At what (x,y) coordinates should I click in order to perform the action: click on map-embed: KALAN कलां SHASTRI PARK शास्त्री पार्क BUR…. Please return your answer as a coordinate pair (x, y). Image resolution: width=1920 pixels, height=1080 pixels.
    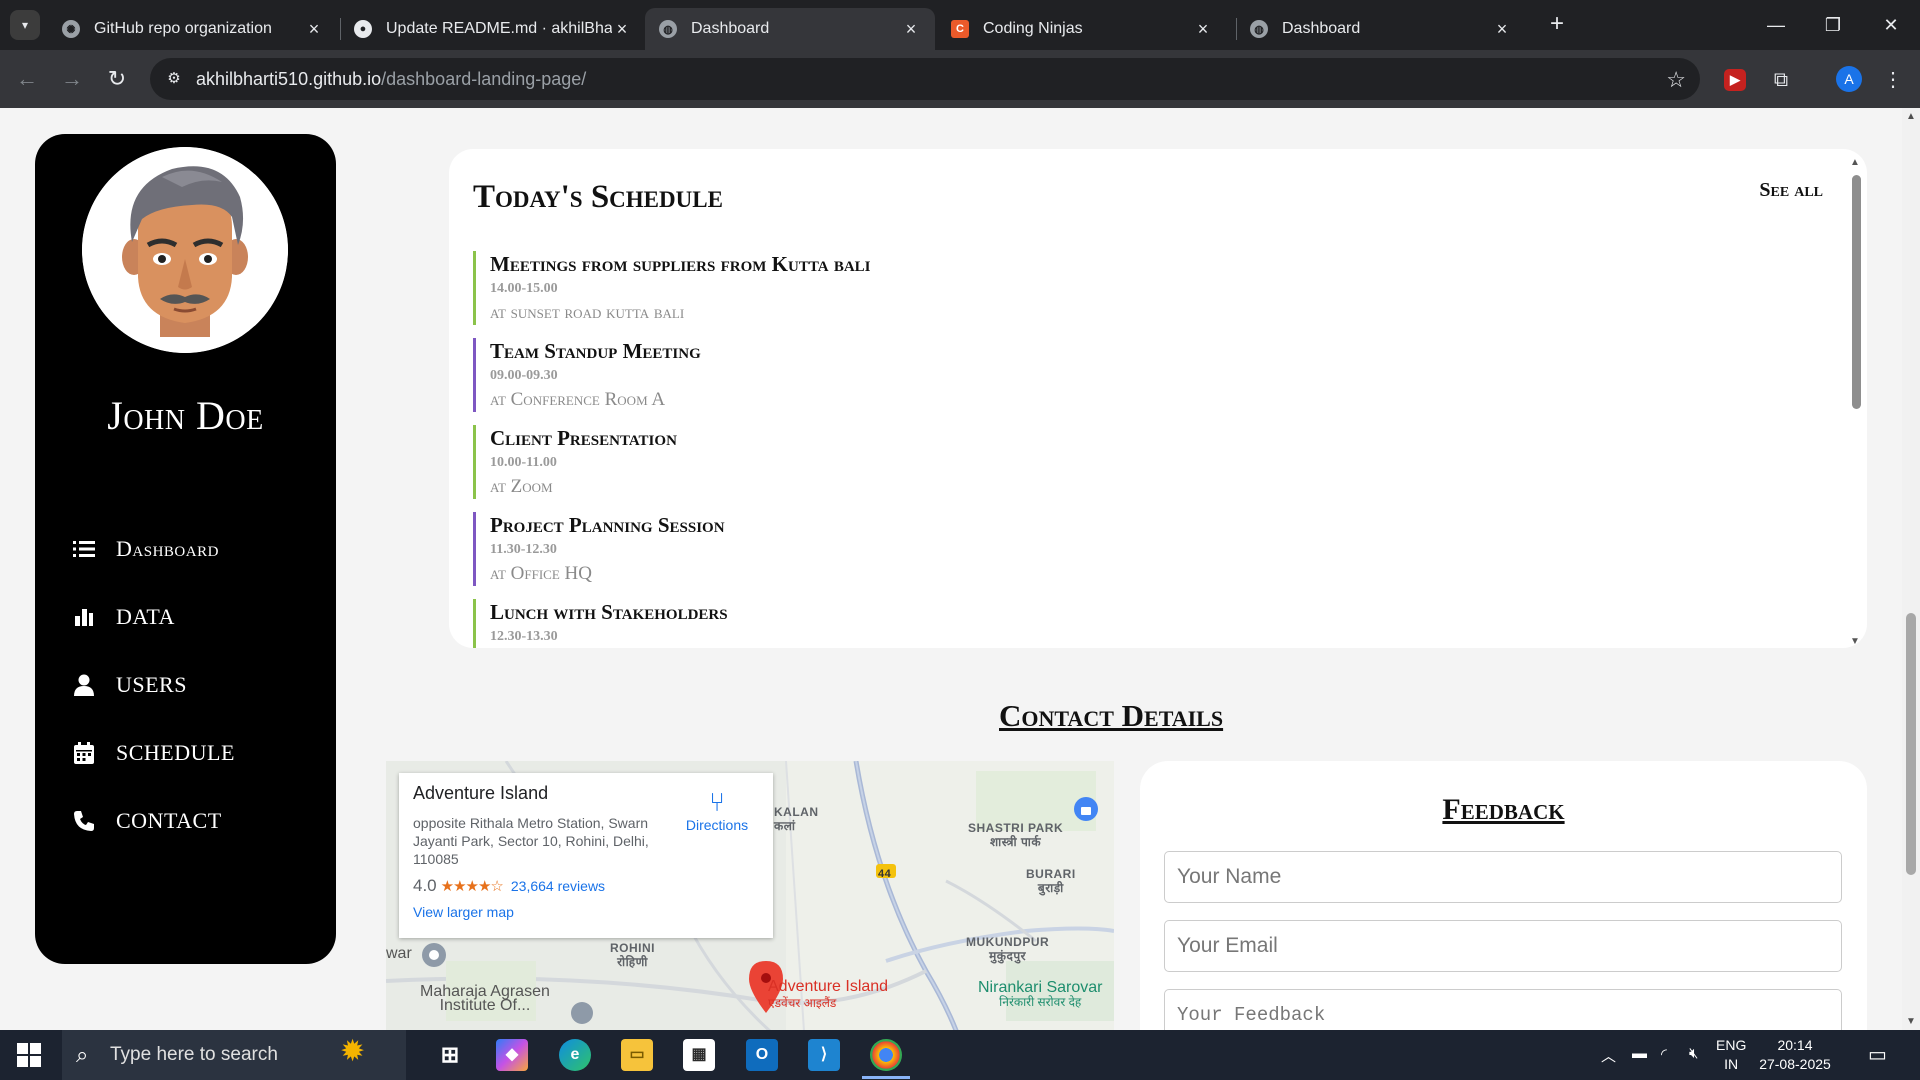
    Looking at the image, I should click on (750, 895).